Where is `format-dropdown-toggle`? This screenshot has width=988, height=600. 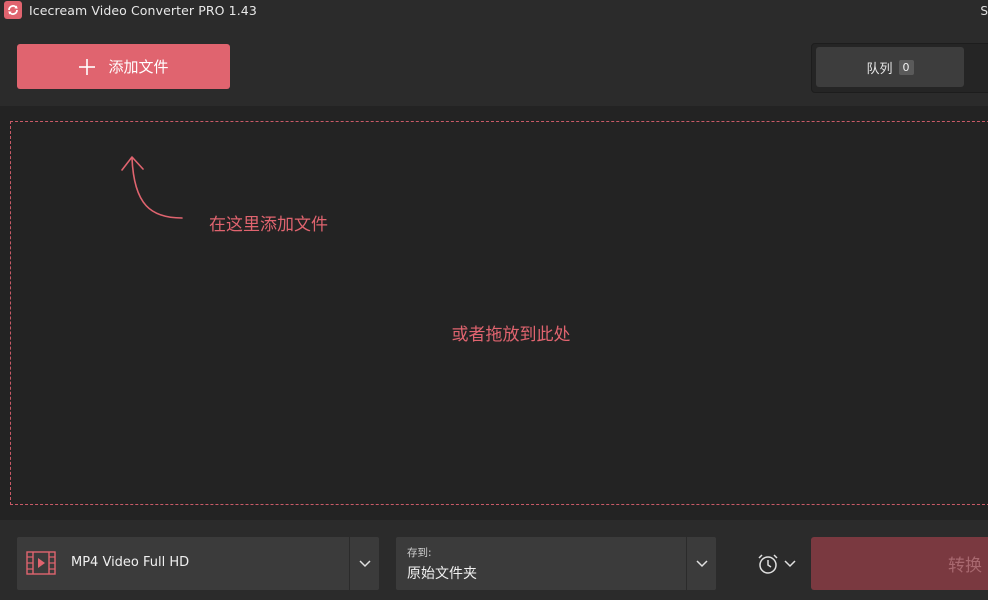
format-dropdown-toggle is located at coordinates (364, 563).